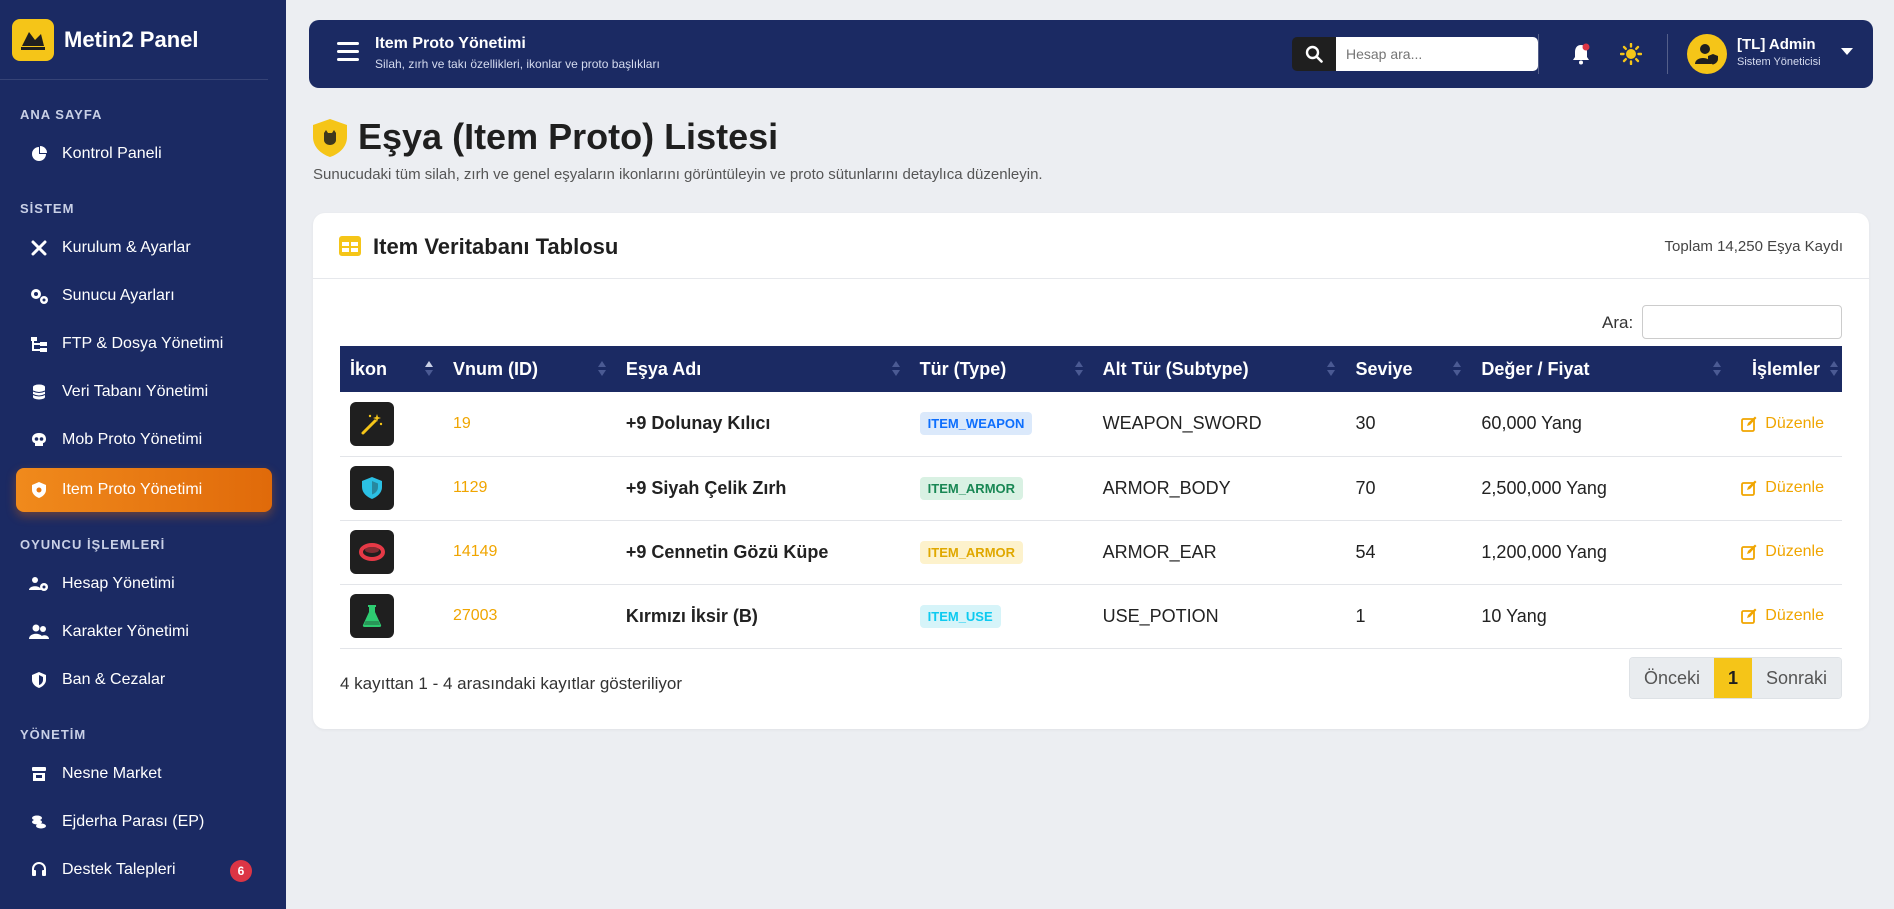 Image resolution: width=1894 pixels, height=909 pixels. Describe the element at coordinates (450, 43) in the screenshot. I see `topbar-title: Item Proto Yönetimi` at that location.